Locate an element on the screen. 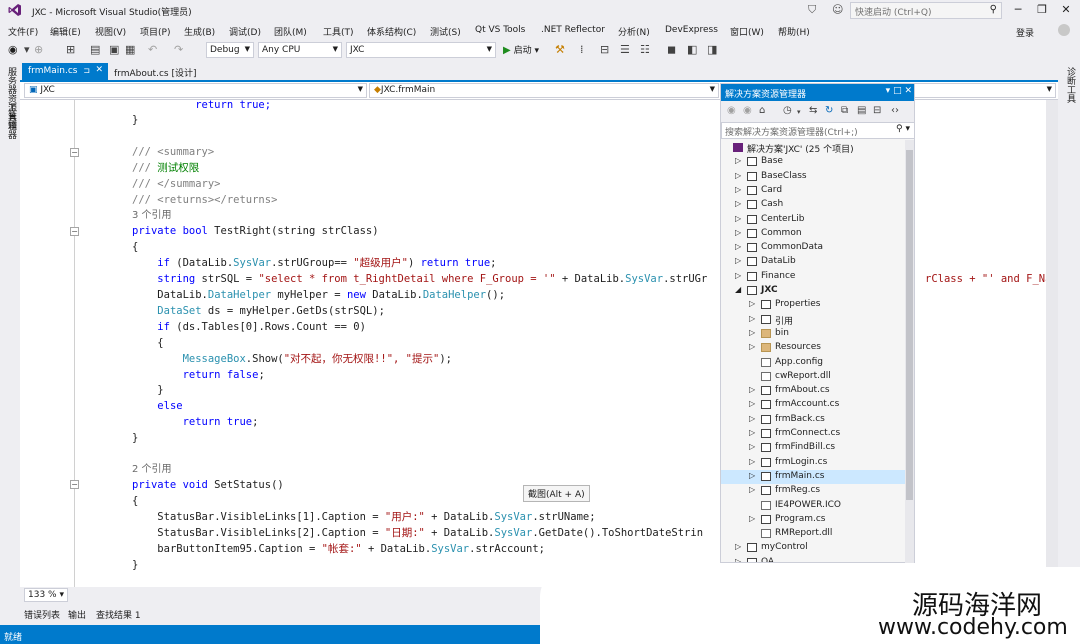 This screenshot has width=1080, height=644. tree-item: ▷ BaseClass is located at coordinates (813, 177).